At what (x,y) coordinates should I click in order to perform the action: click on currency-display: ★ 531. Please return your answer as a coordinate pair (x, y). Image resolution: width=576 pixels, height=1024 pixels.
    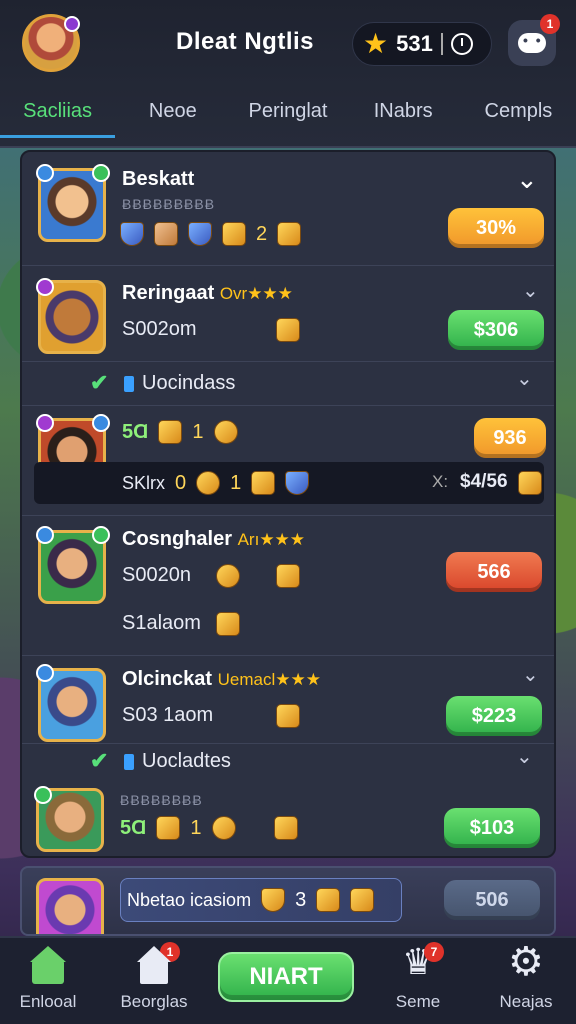
    Looking at the image, I should click on (422, 44).